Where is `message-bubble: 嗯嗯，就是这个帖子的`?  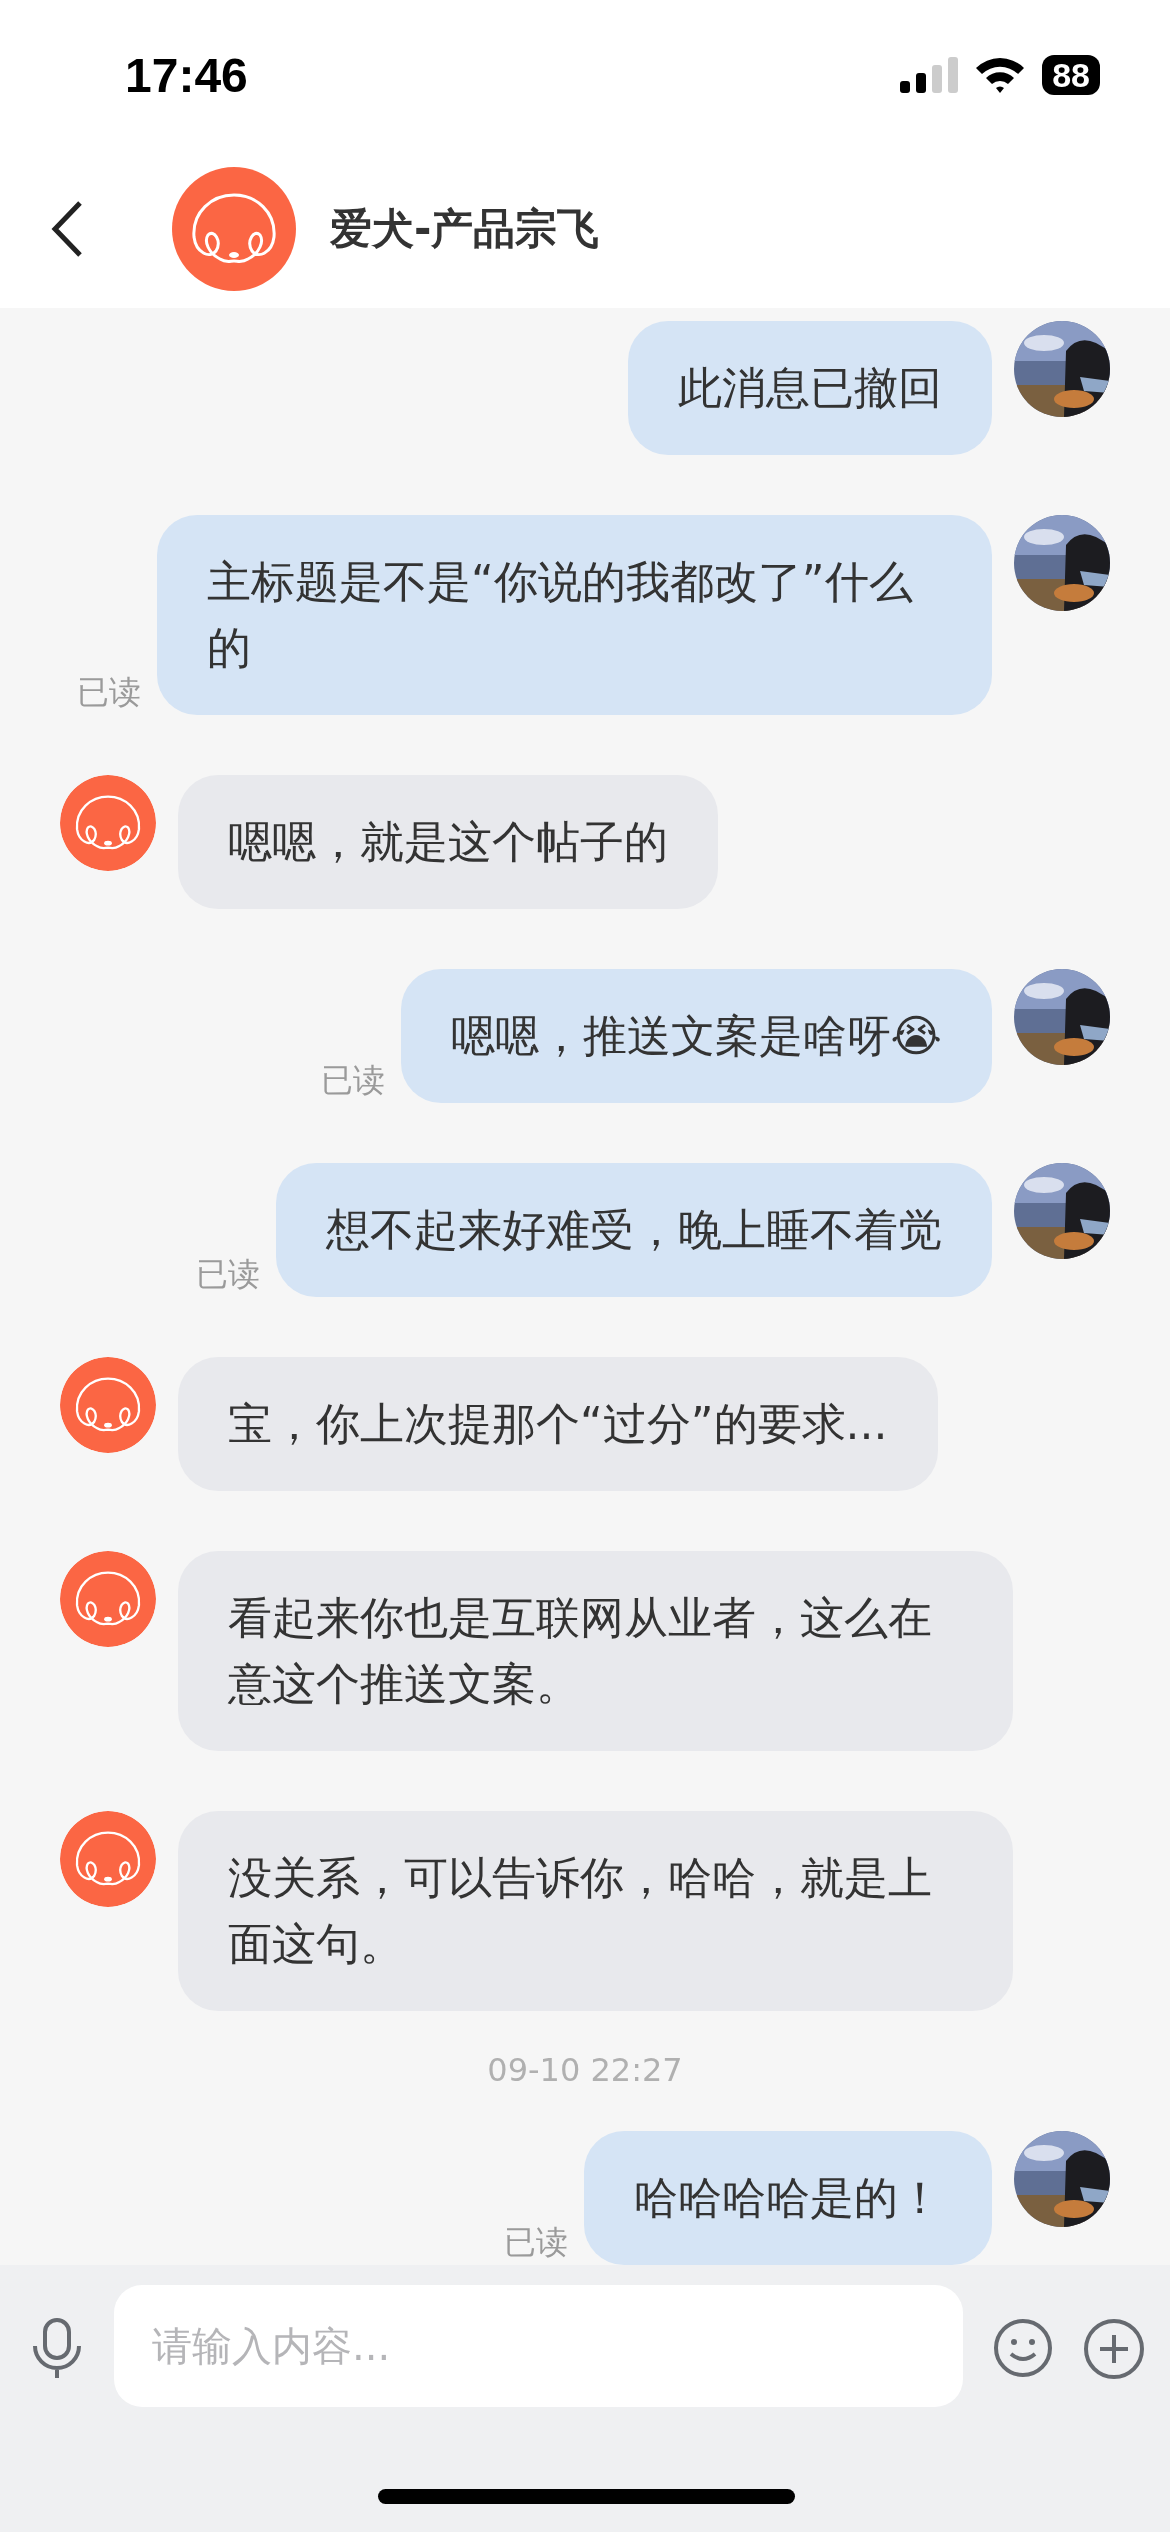 message-bubble: 嗯嗯，就是这个帖子的 is located at coordinates (448, 842).